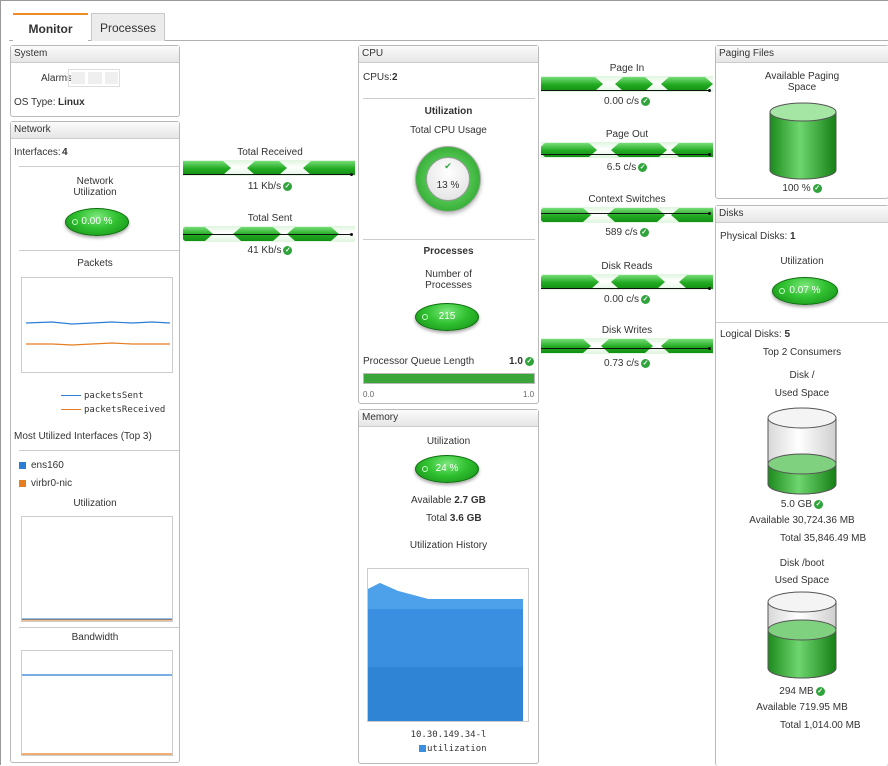 The height and width of the screenshot is (766, 888). I want to click on system-panel: System Alarms OS Type: Linux, so click(95, 81).